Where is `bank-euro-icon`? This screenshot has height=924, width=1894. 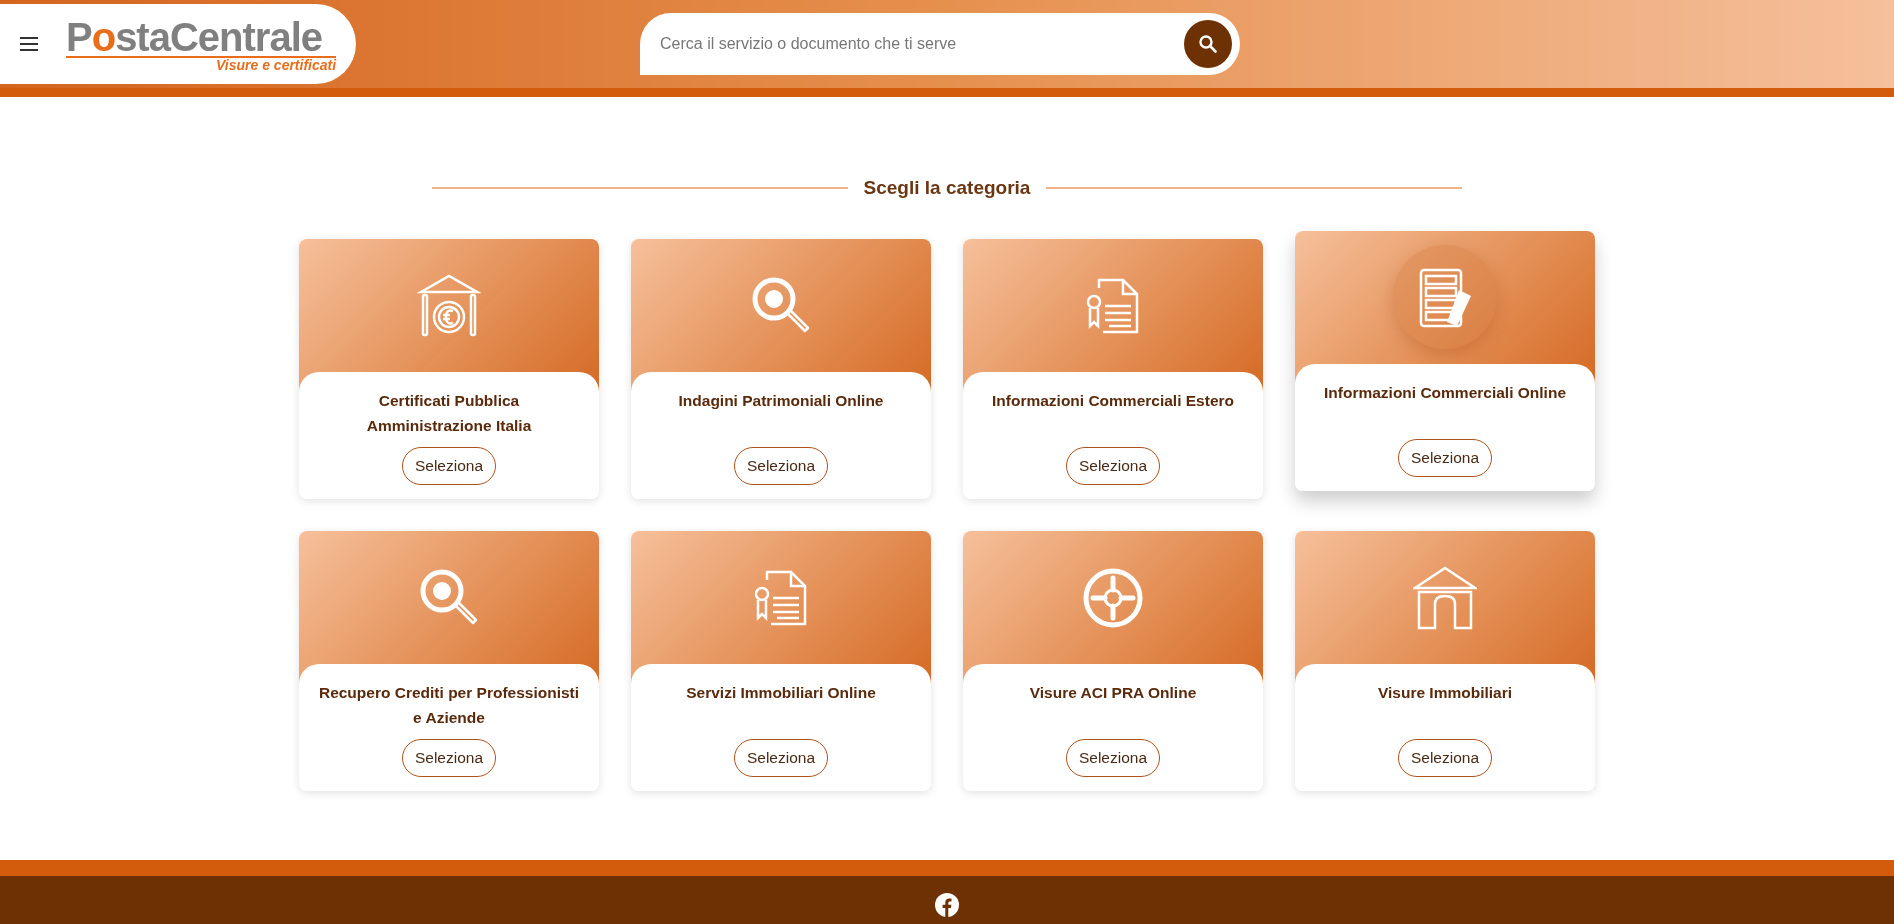 bank-euro-icon is located at coordinates (449, 305).